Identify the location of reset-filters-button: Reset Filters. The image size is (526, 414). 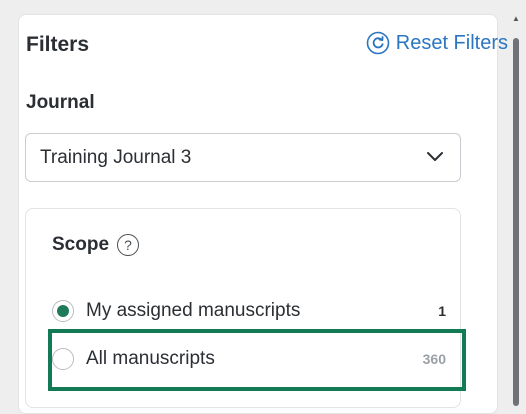
(437, 43).